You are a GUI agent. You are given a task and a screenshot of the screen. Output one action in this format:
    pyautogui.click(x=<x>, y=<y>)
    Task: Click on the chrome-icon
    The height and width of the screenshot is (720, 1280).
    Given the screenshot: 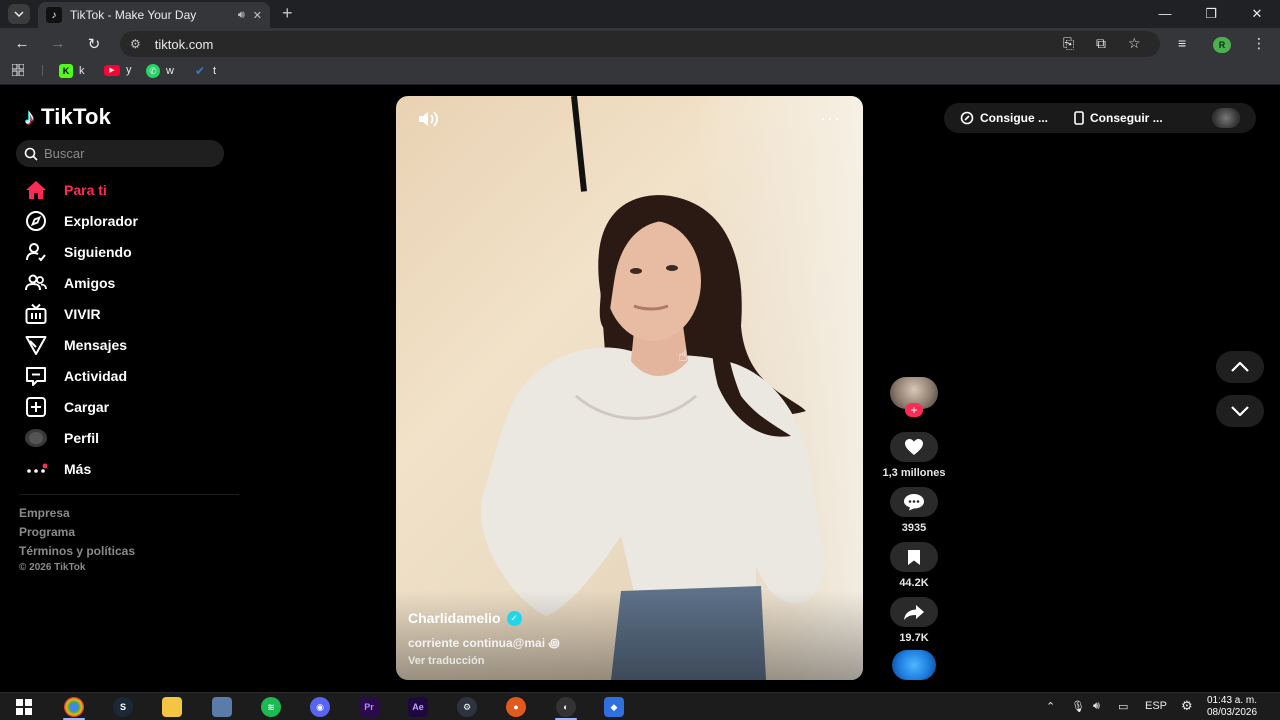 What is the action you would take?
    pyautogui.click(x=74, y=707)
    